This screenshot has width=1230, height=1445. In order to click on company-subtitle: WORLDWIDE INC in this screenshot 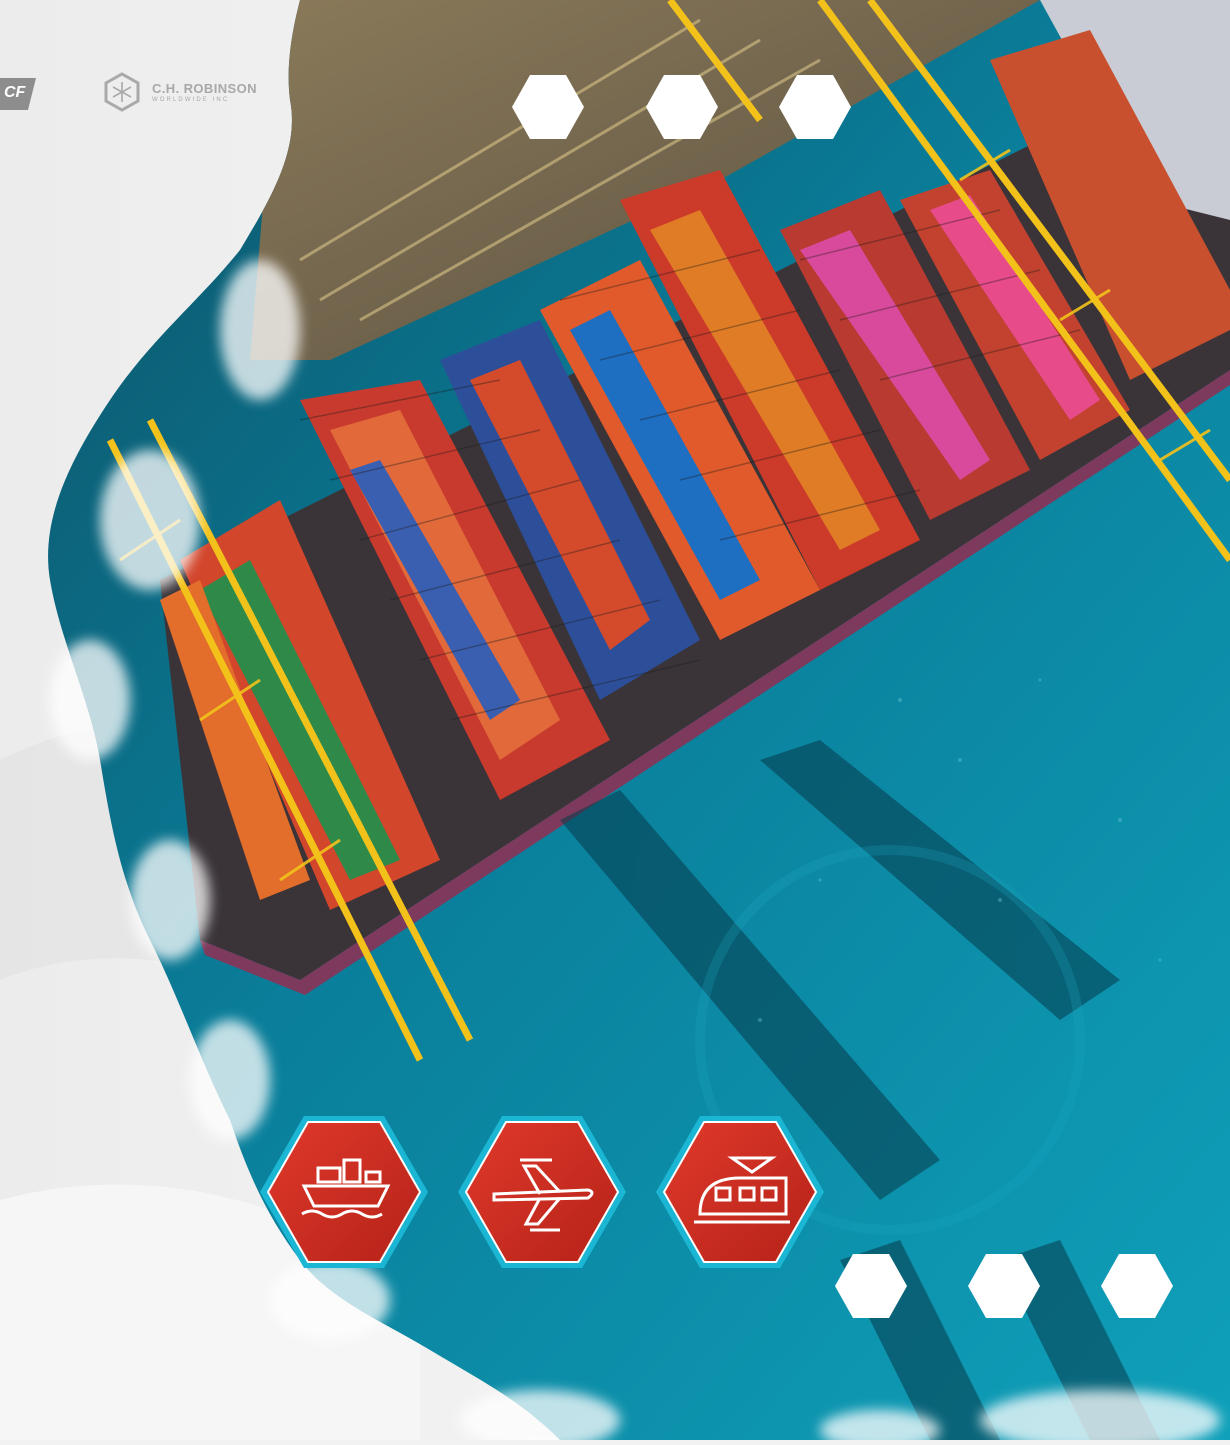, I will do `click(191, 100)`.